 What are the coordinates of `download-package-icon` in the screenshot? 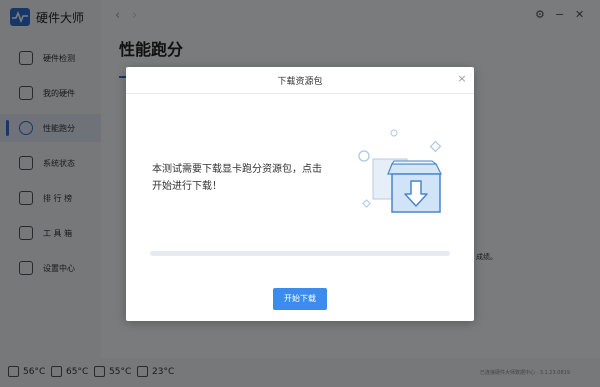 It's located at (400, 171).